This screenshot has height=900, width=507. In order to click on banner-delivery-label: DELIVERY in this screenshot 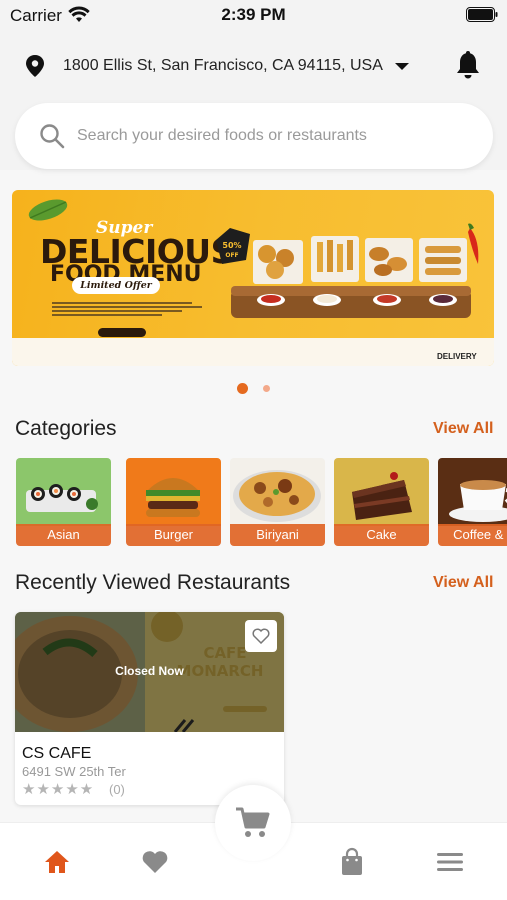, I will do `click(457, 356)`.